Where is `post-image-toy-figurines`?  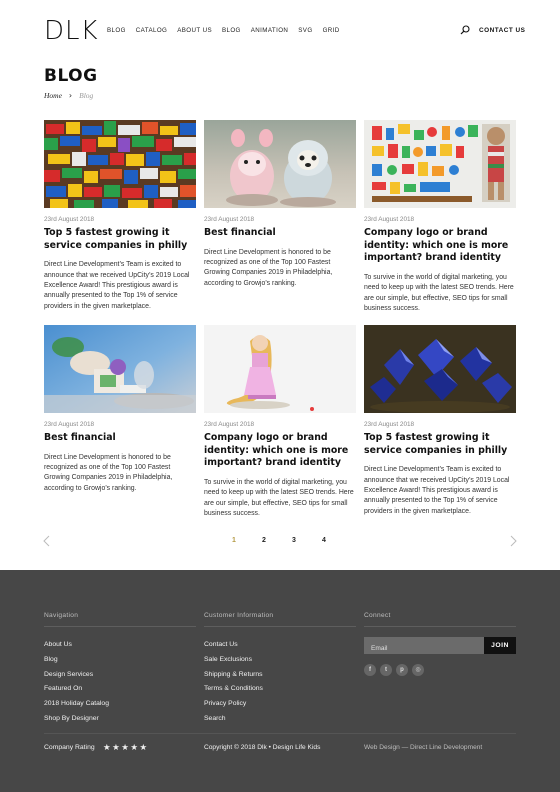
post-image-toy-figurines is located at coordinates (280, 164).